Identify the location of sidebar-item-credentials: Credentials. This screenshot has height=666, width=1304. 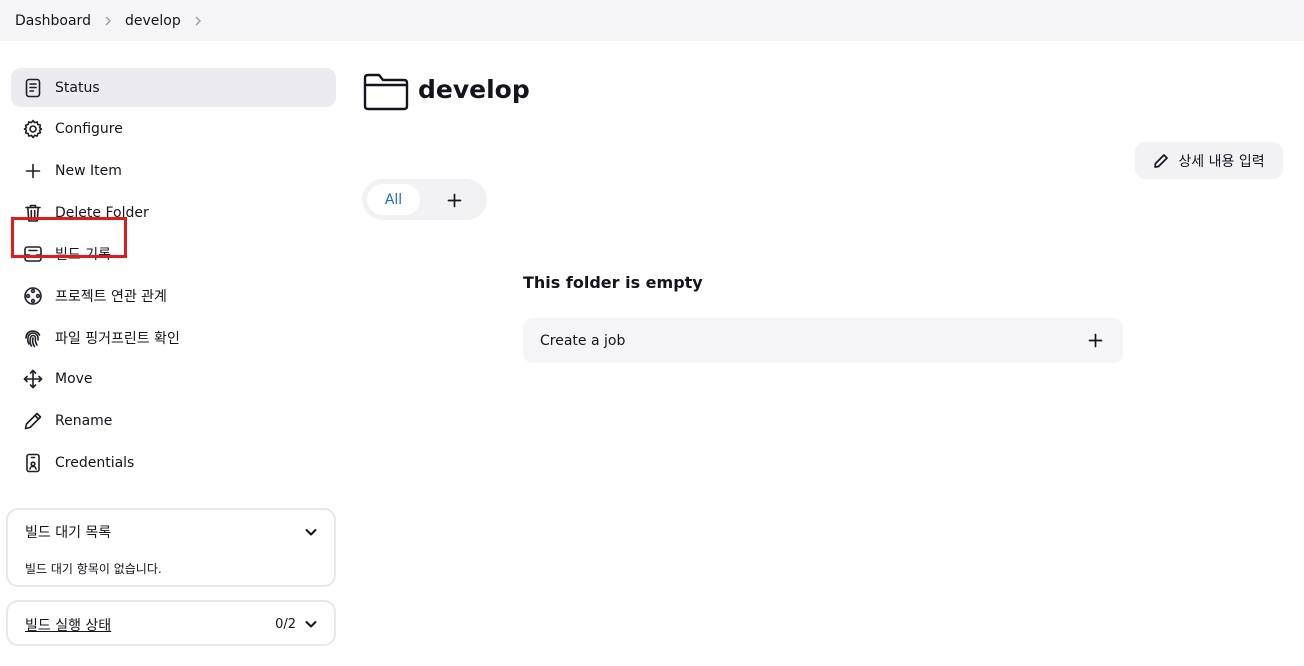
(173, 462).